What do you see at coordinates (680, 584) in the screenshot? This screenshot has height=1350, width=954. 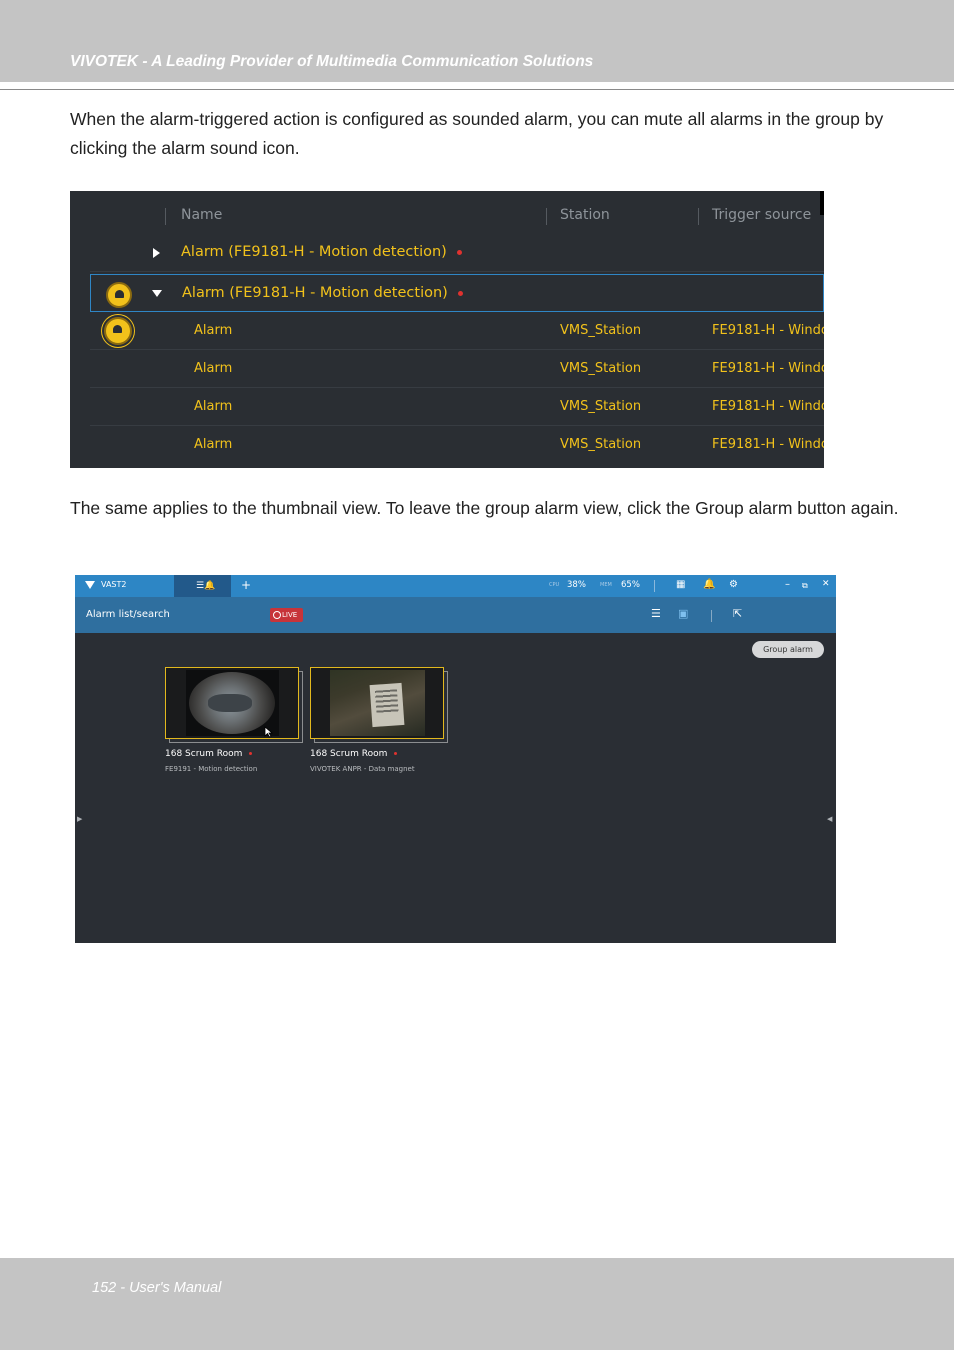 I see `grid-icon: ▦` at bounding box center [680, 584].